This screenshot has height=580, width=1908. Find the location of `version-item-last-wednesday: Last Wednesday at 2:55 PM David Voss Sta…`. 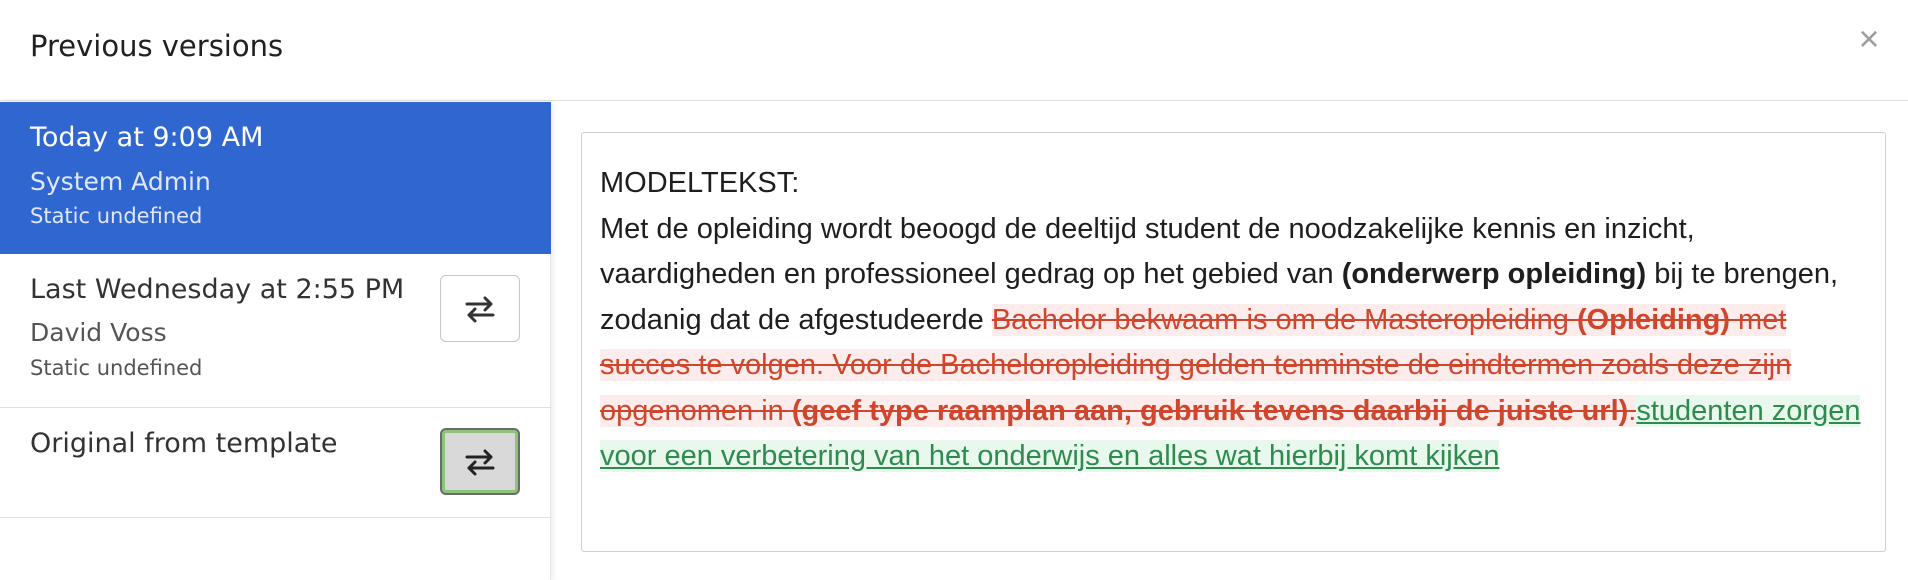

version-item-last-wednesday: Last Wednesday at 2:55 PM David Voss Sta… is located at coordinates (275, 331).